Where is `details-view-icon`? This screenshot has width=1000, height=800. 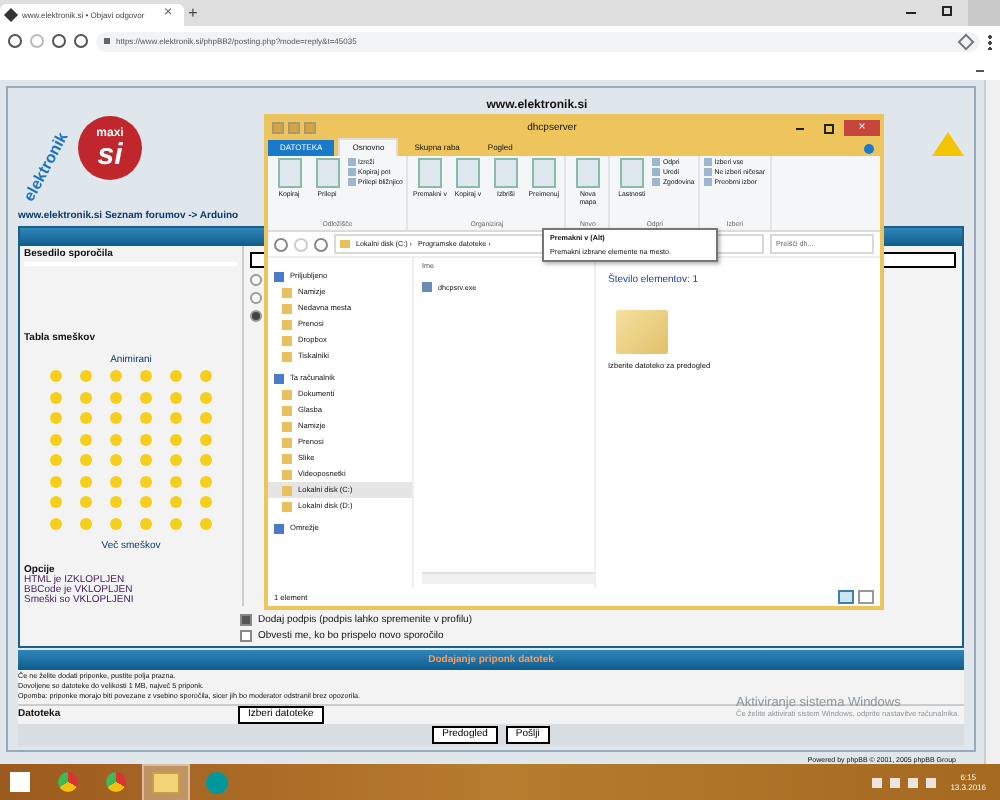 details-view-icon is located at coordinates (846, 597).